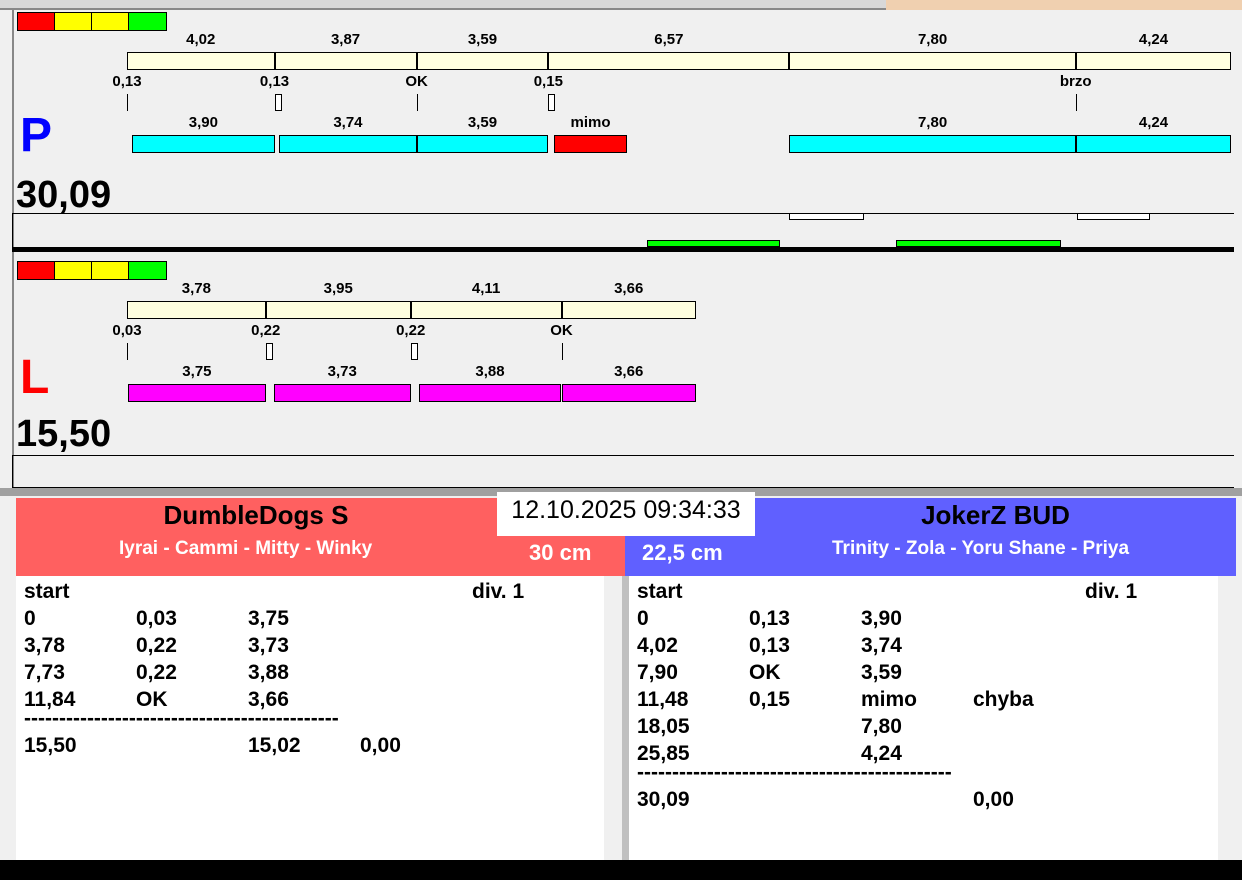 This screenshot has height=880, width=1242. What do you see at coordinates (274, 745) in the screenshot?
I see `cell: 15,02` at bounding box center [274, 745].